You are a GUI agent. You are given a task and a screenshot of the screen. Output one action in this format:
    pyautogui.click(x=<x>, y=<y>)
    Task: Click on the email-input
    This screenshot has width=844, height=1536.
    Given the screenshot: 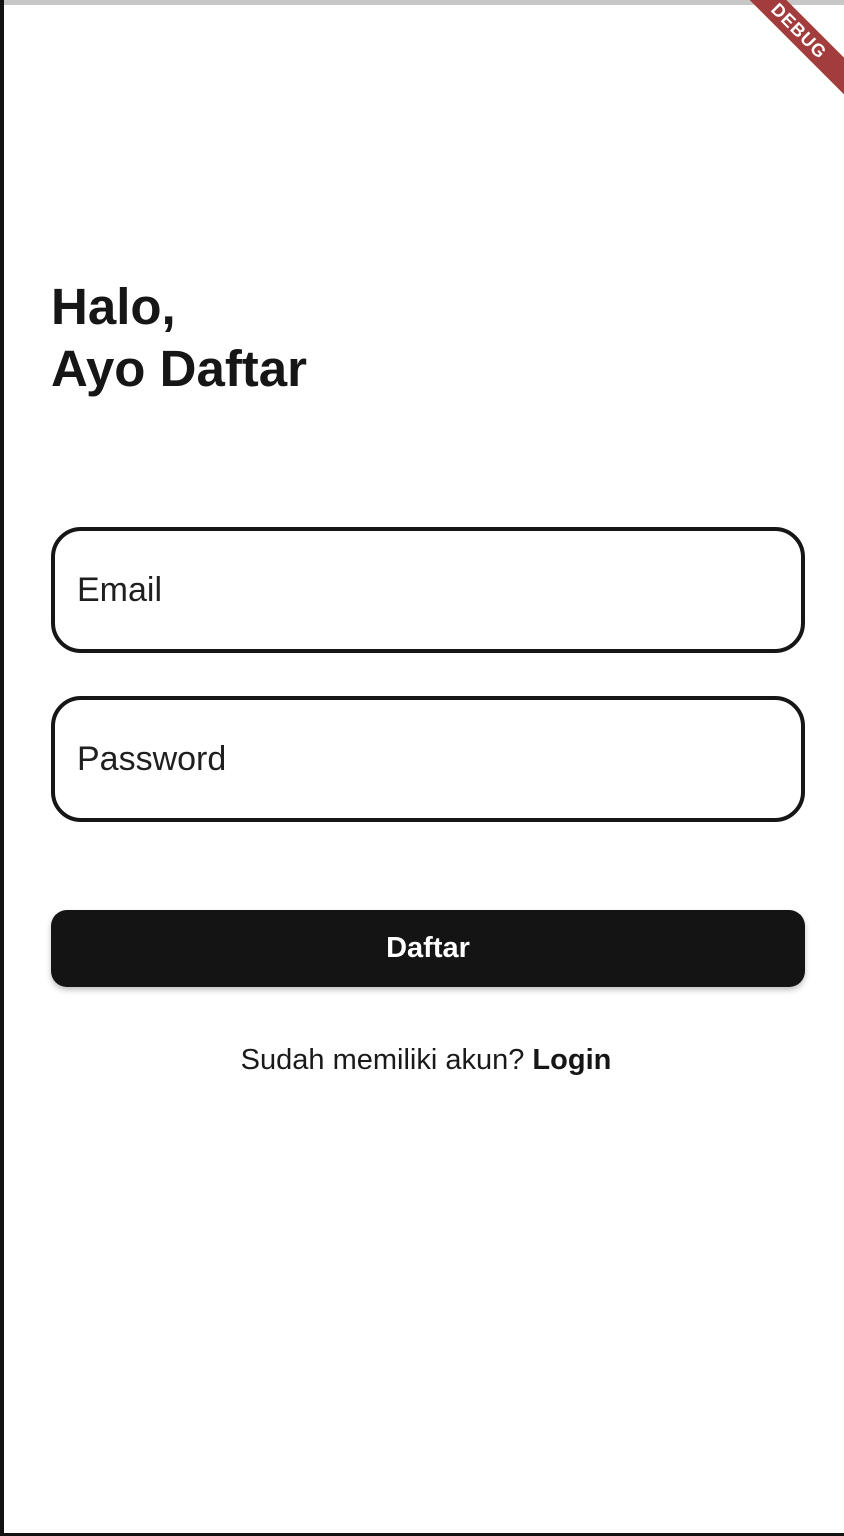 What is the action you would take?
    pyautogui.click(x=428, y=590)
    